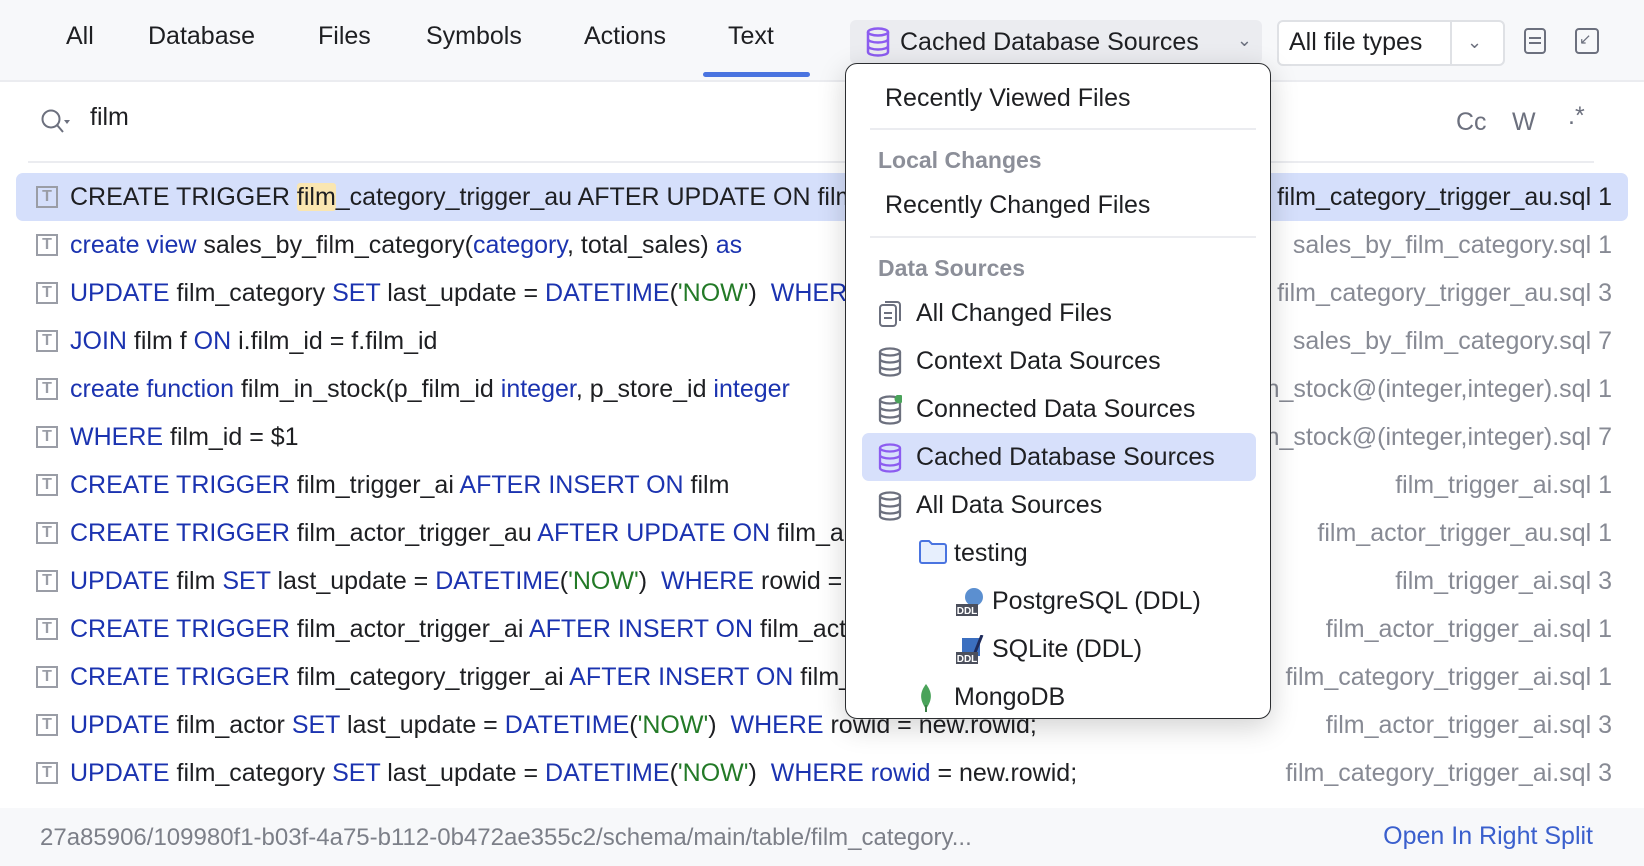  Describe the element at coordinates (201, 36) in the screenshot. I see `tab-database: Database` at that location.